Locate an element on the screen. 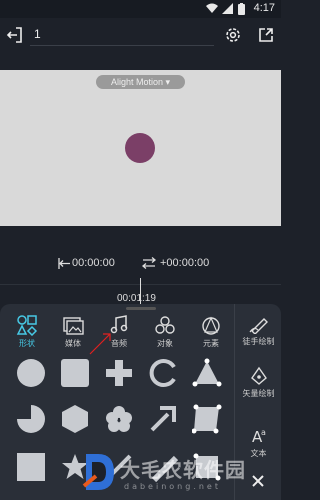 This screenshot has height=500, width=320. category-objects: 对象 is located at coordinates (165, 334).